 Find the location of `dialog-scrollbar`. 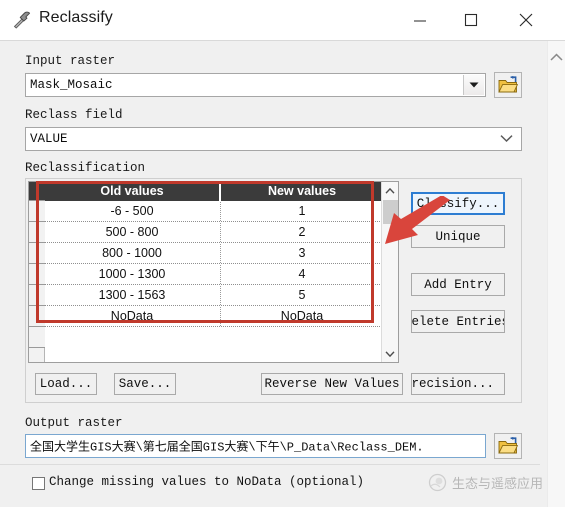

dialog-scrollbar is located at coordinates (556, 274).